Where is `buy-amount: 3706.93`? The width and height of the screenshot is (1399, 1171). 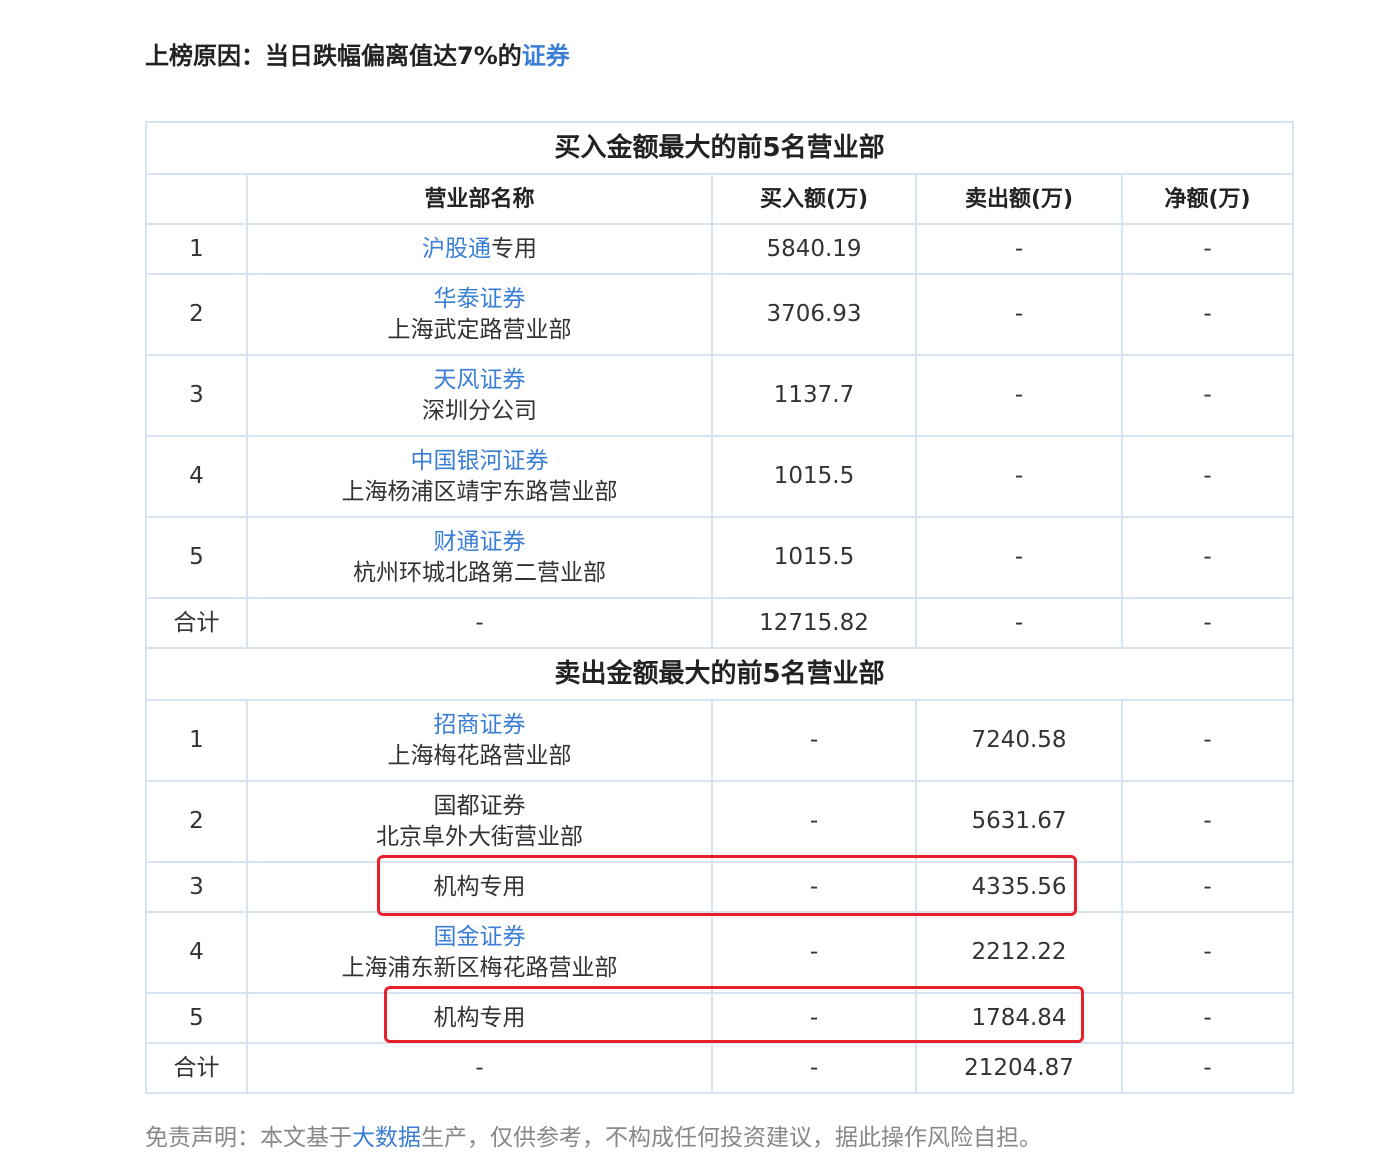
buy-amount: 3706.93 is located at coordinates (814, 314).